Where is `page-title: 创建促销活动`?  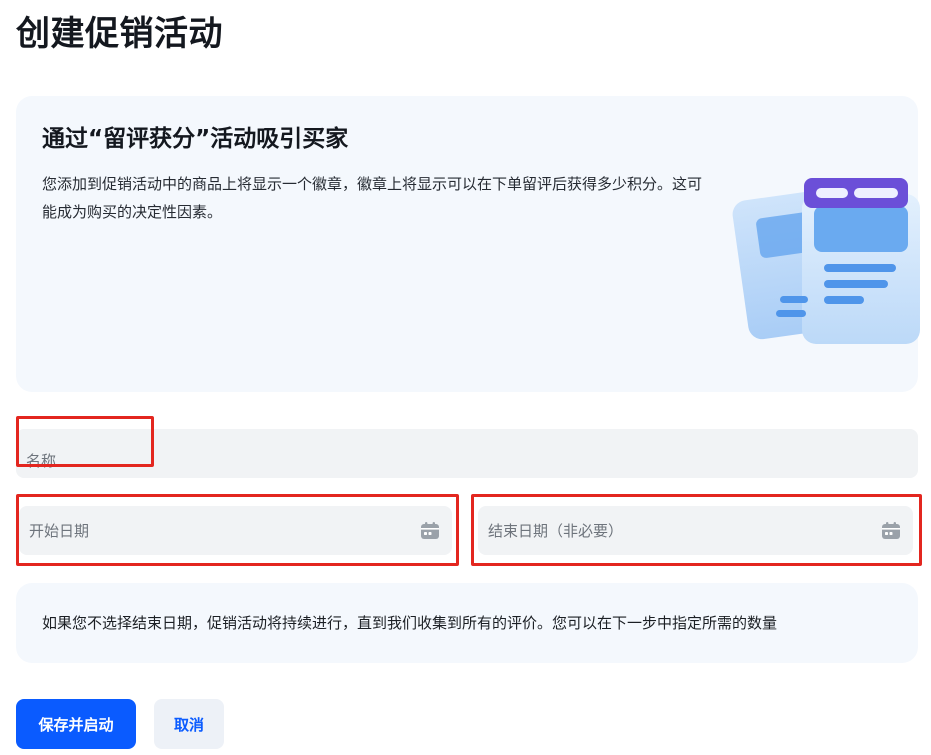
page-title: 创建促销活动 is located at coordinates (119, 34).